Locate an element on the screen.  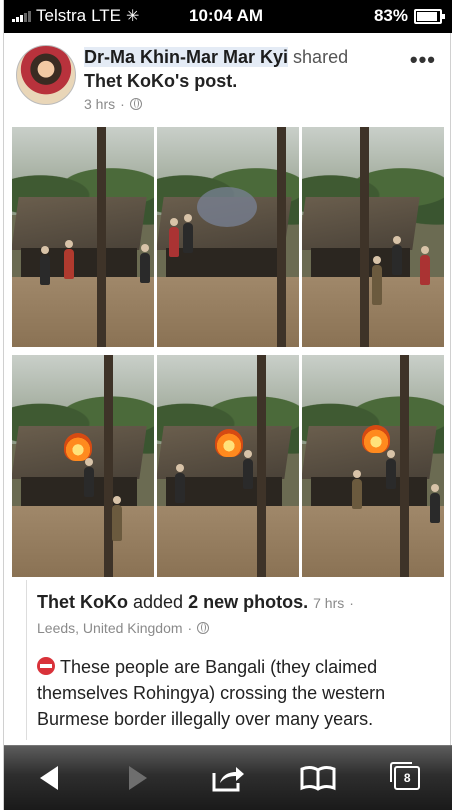
post-meta: 3 hrs · is located at coordinates (113, 104).